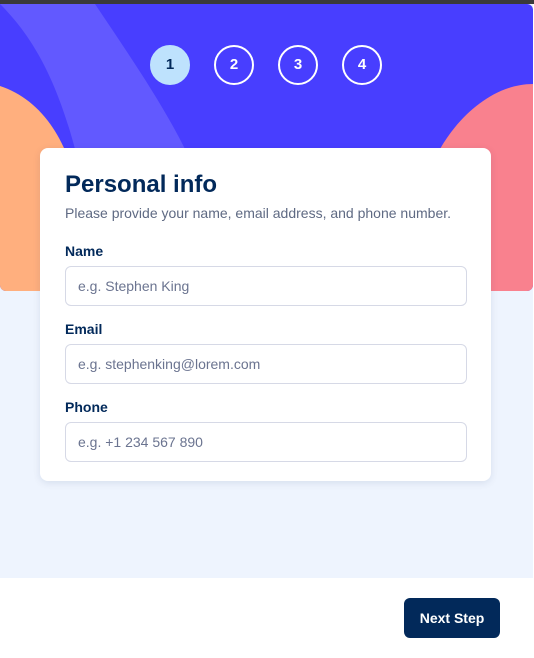  What do you see at coordinates (266, 286) in the screenshot?
I see `name-input` at bounding box center [266, 286].